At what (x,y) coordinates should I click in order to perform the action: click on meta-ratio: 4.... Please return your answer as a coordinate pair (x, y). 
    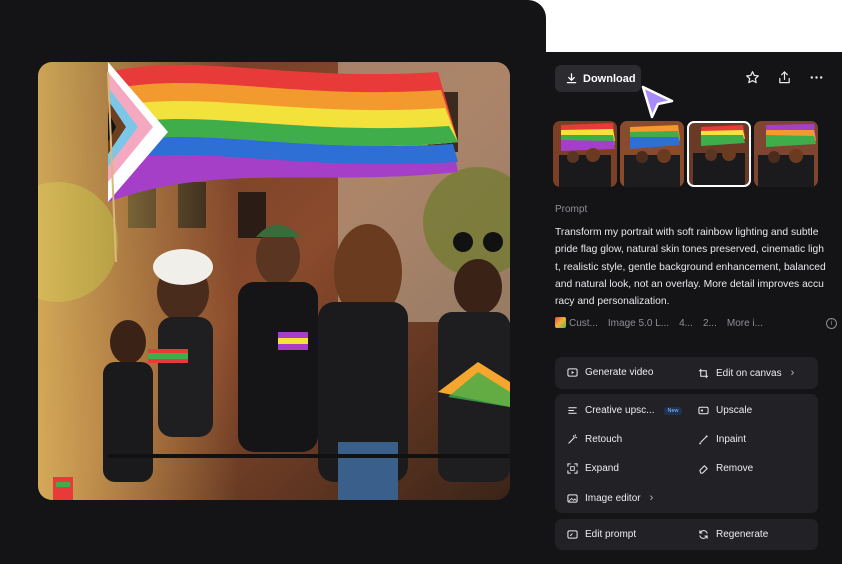
    Looking at the image, I should click on (686, 323).